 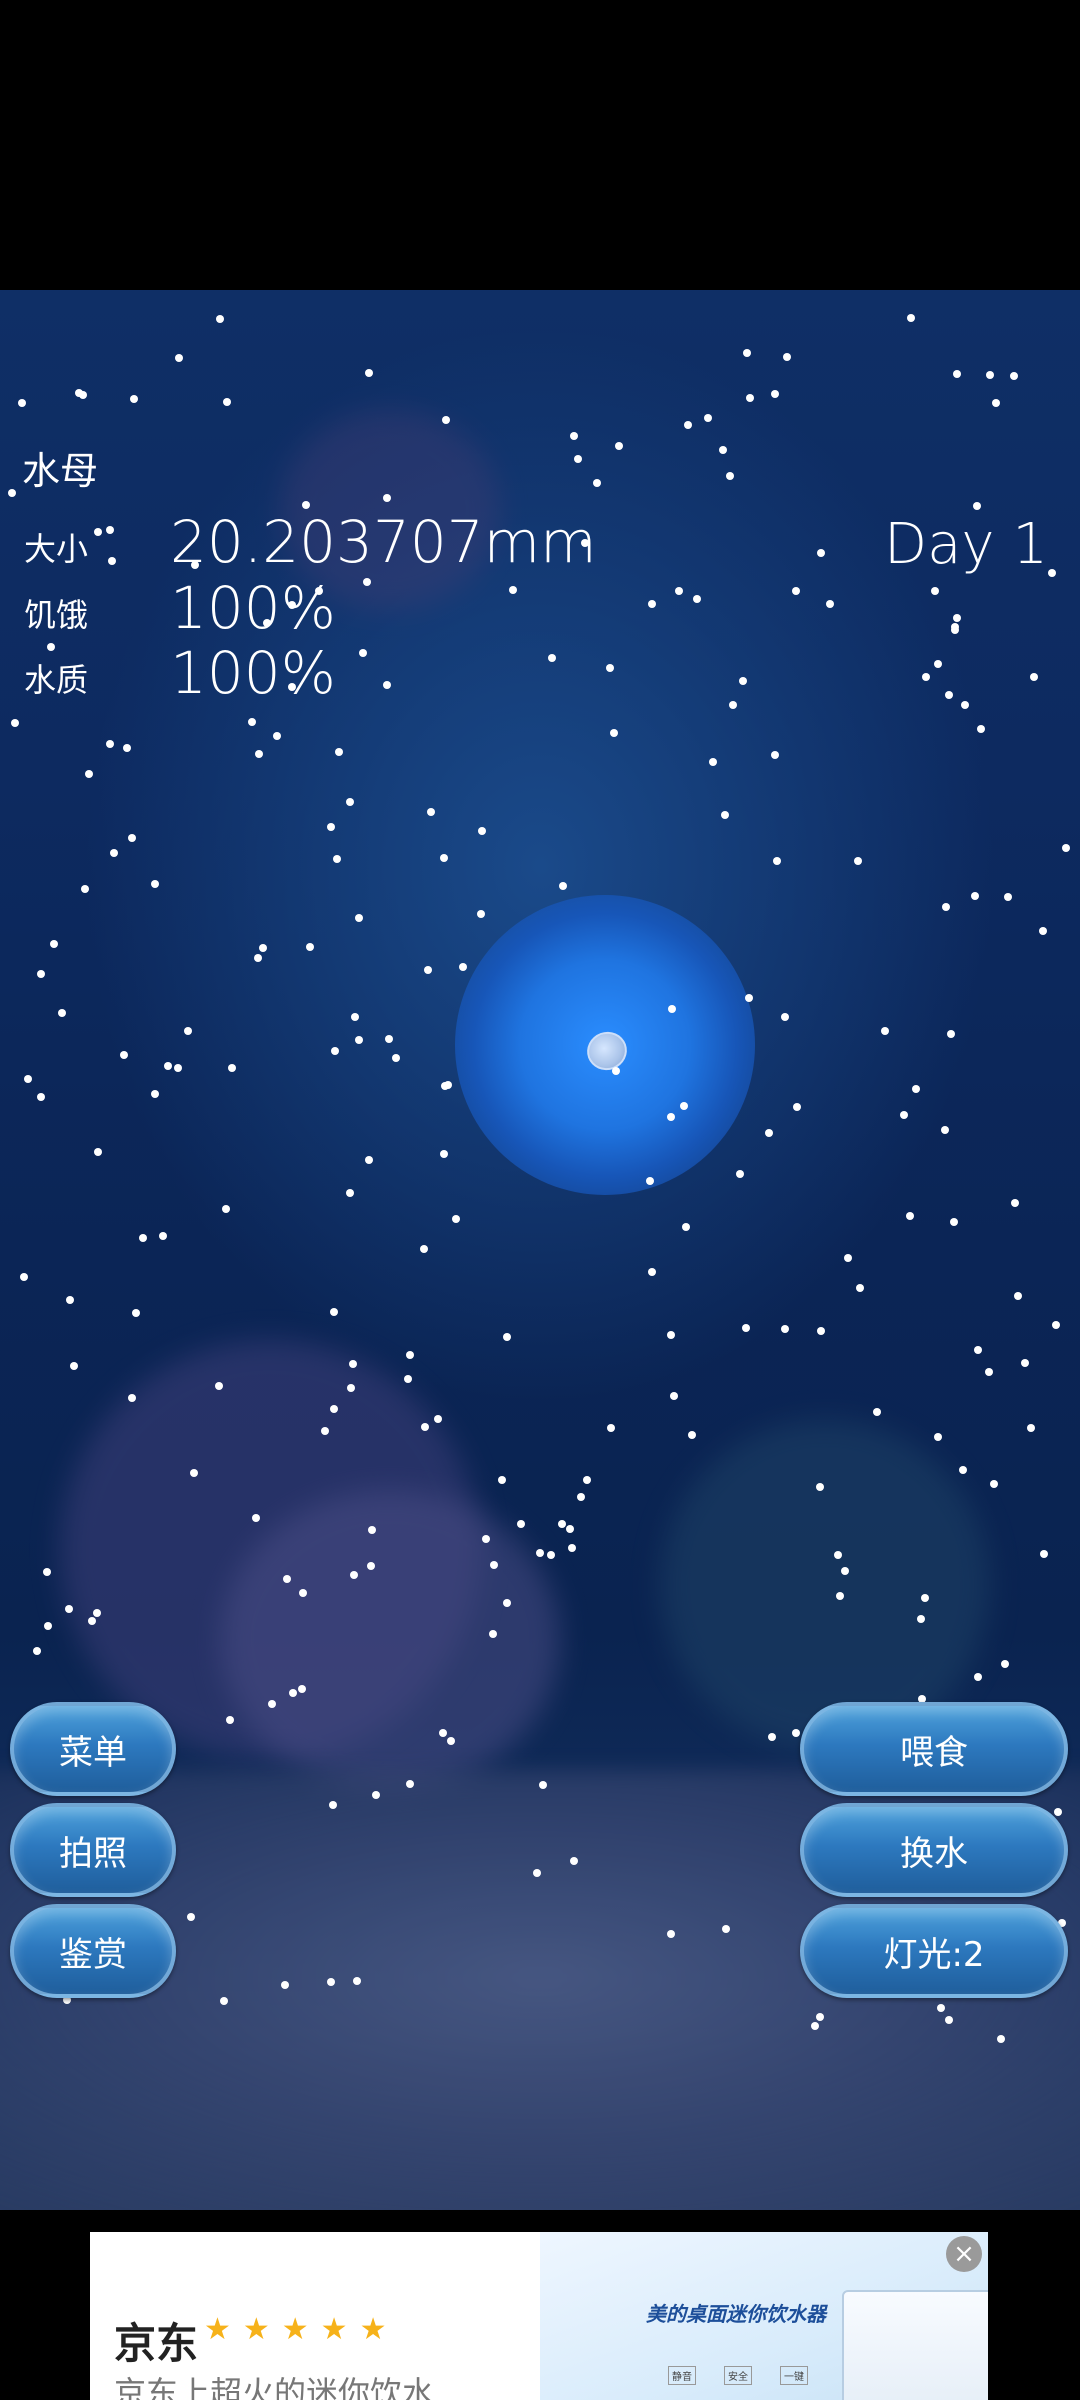 What do you see at coordinates (736, 2314) in the screenshot?
I see `ad-headline: 美的桌面迷你饮水器` at bounding box center [736, 2314].